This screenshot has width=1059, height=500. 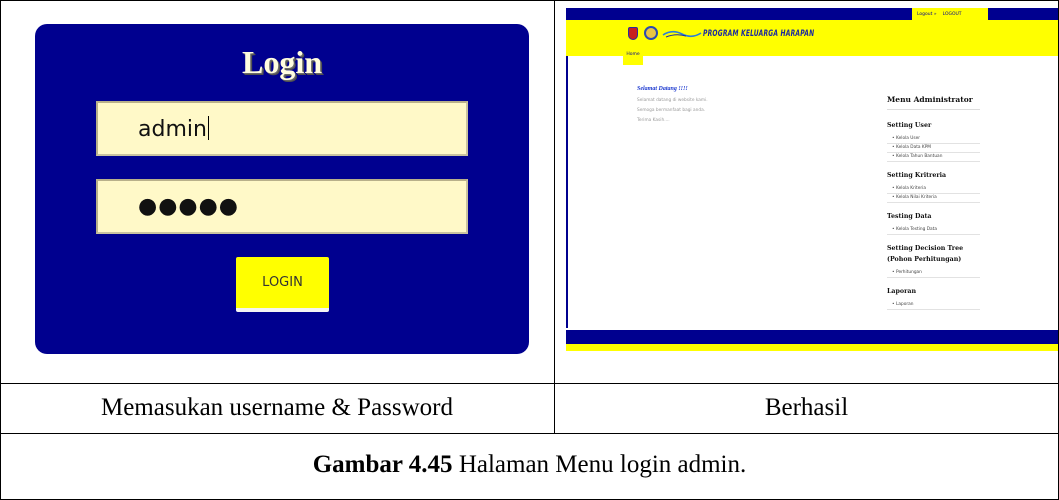 What do you see at coordinates (902, 291) in the screenshot?
I see `menu-group-title: Laporan` at bounding box center [902, 291].